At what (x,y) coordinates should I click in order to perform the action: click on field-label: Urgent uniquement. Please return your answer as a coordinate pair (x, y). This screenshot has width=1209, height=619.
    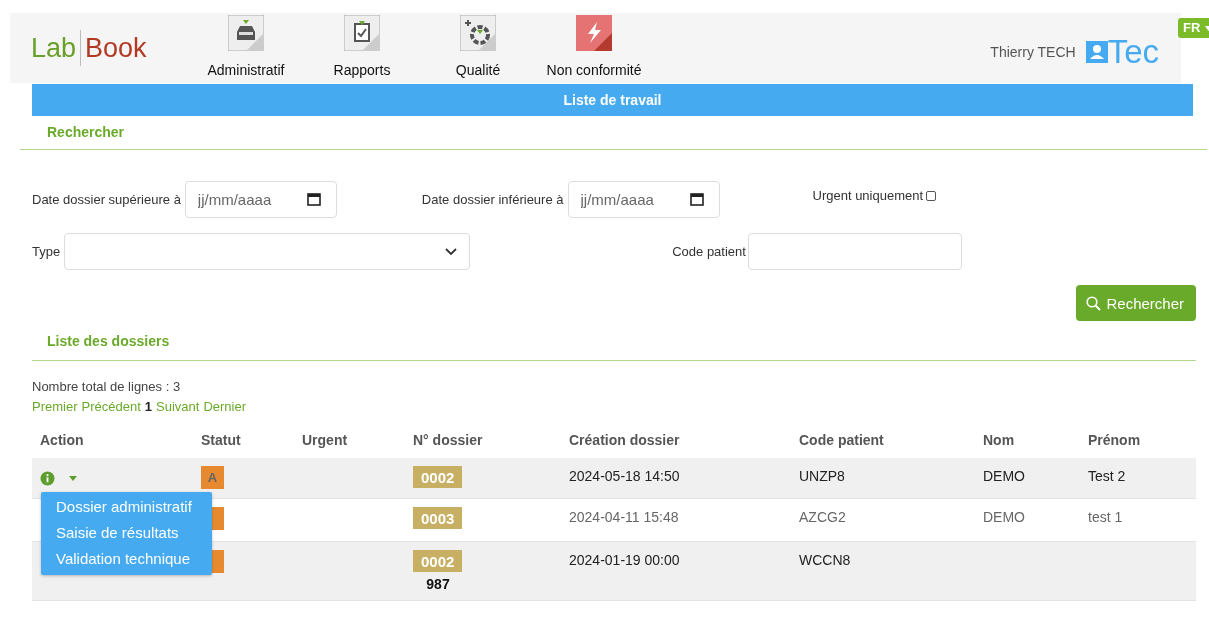
    Looking at the image, I should click on (868, 195).